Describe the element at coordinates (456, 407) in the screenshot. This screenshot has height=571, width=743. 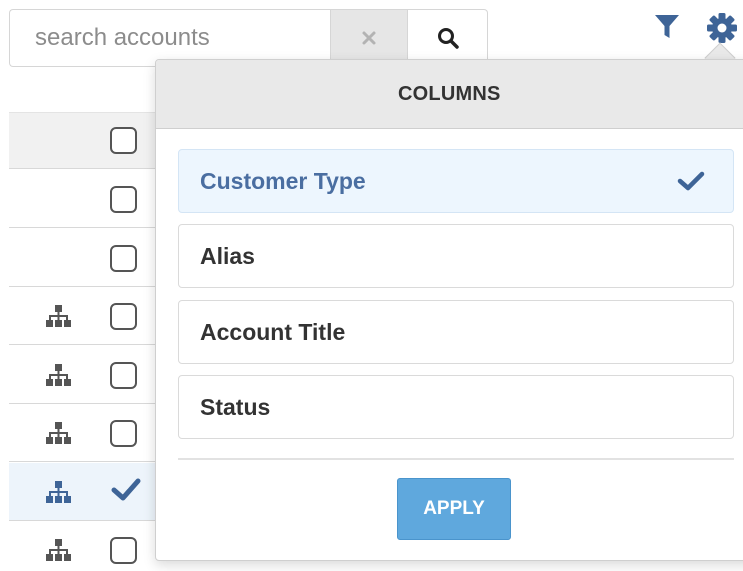
I see `column-option-status: Status` at that location.